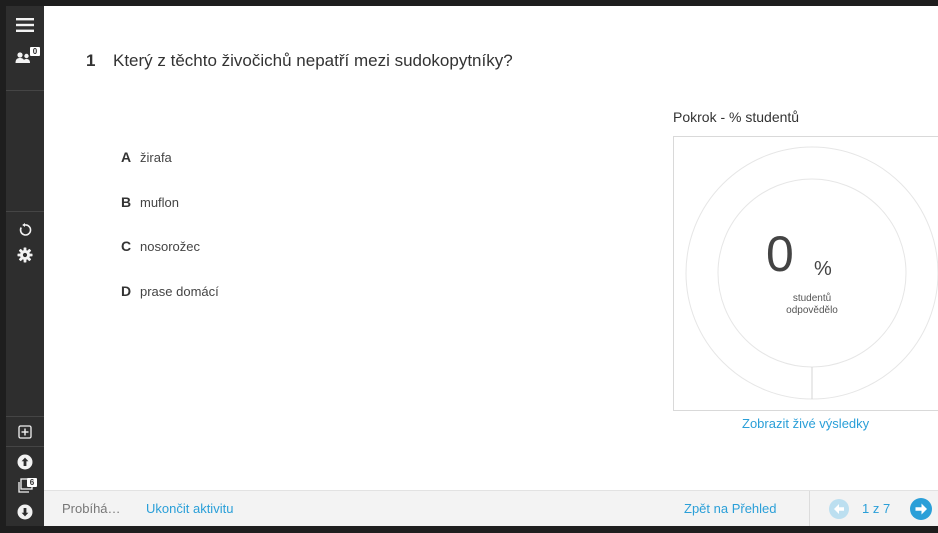 This screenshot has width=938, height=533. I want to click on previous-slide-button, so click(25, 462).